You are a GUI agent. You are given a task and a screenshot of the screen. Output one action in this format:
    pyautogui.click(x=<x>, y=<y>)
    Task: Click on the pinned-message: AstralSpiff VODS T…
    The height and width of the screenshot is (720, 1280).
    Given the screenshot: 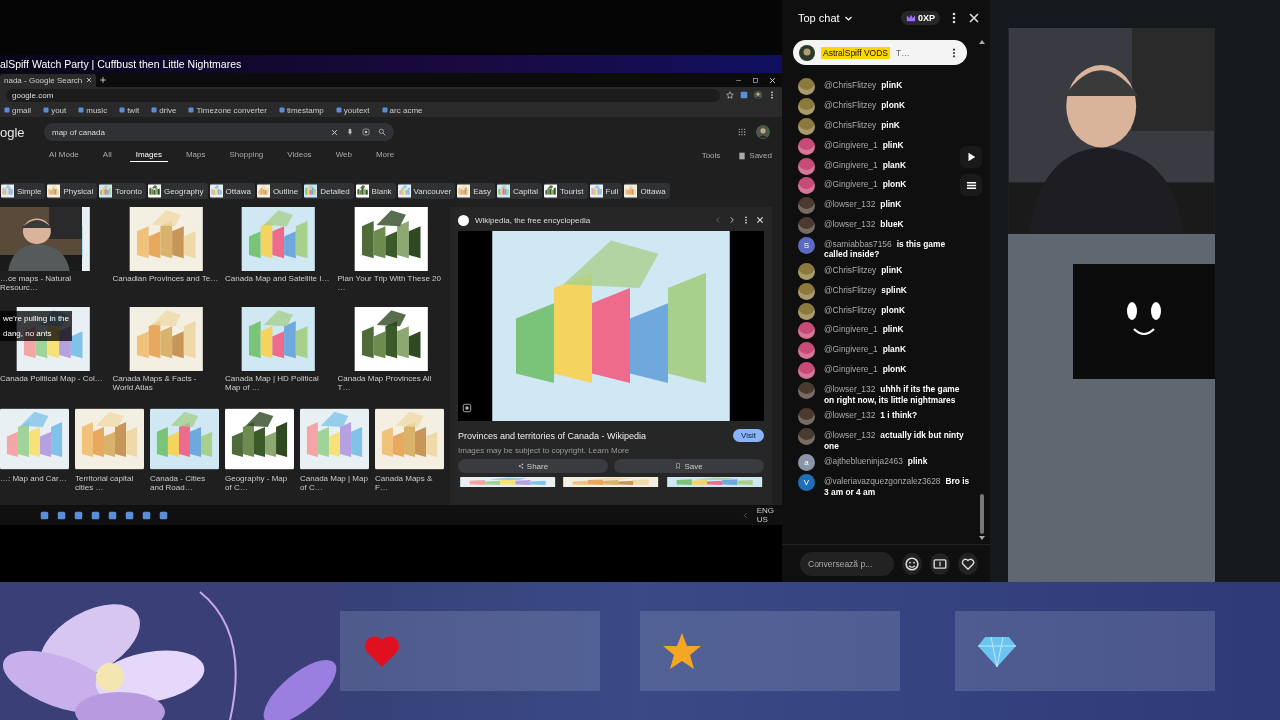 What is the action you would take?
    pyautogui.click(x=880, y=52)
    